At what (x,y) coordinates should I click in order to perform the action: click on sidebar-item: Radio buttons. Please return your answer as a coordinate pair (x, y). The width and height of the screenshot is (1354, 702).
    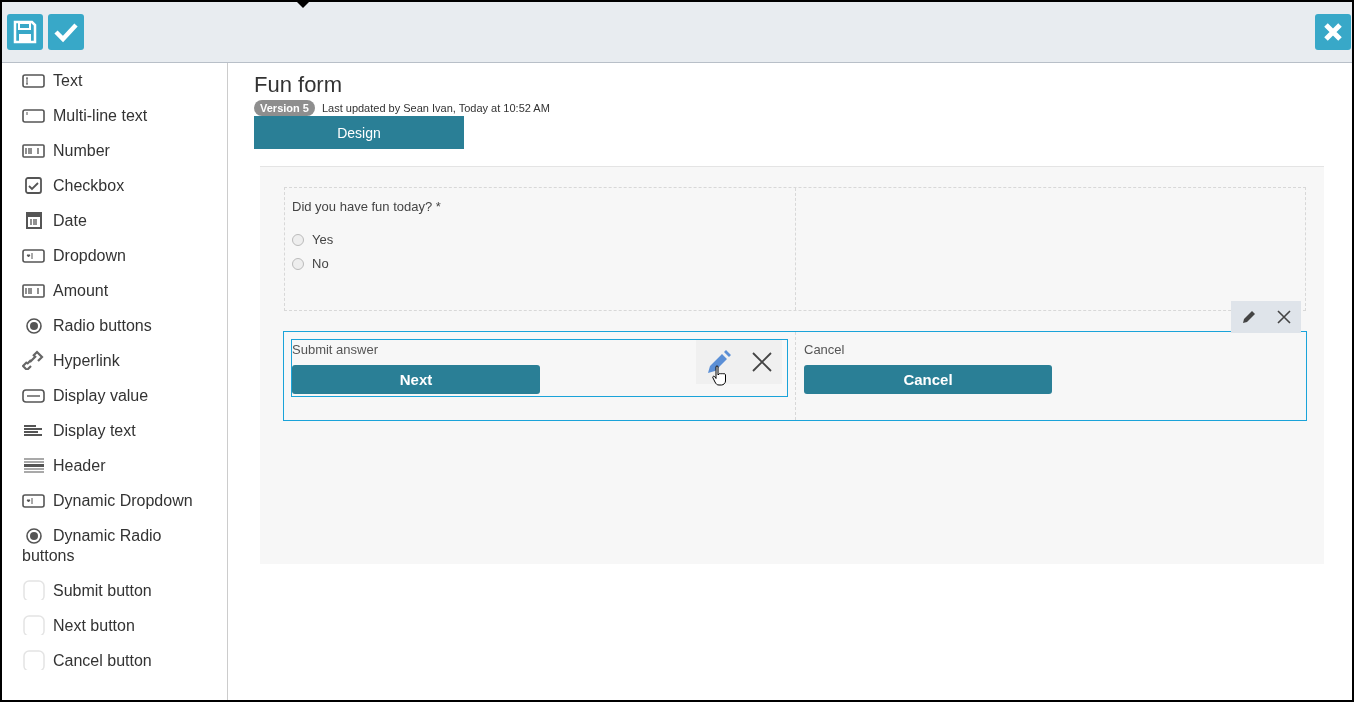
    Looking at the image, I should click on (114, 325).